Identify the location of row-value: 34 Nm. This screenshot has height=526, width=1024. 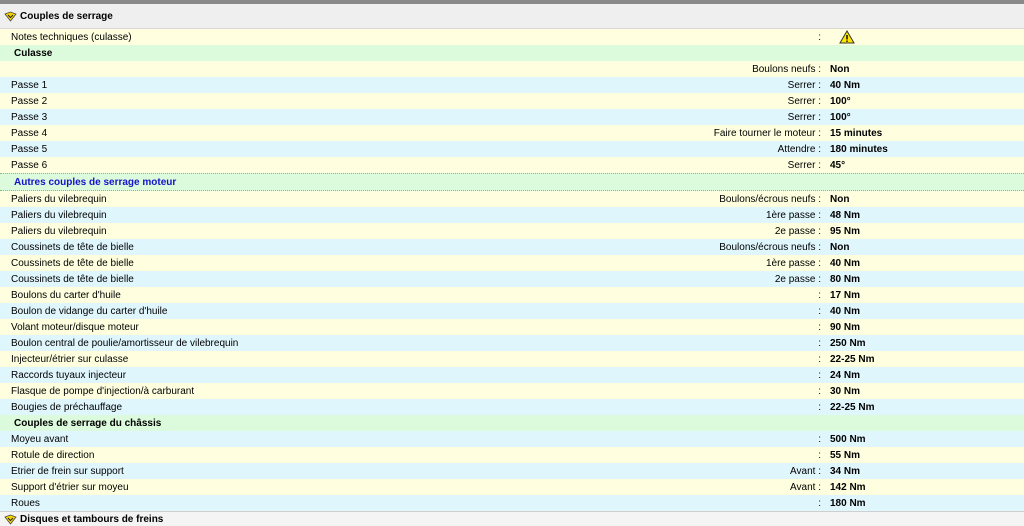
(845, 471).